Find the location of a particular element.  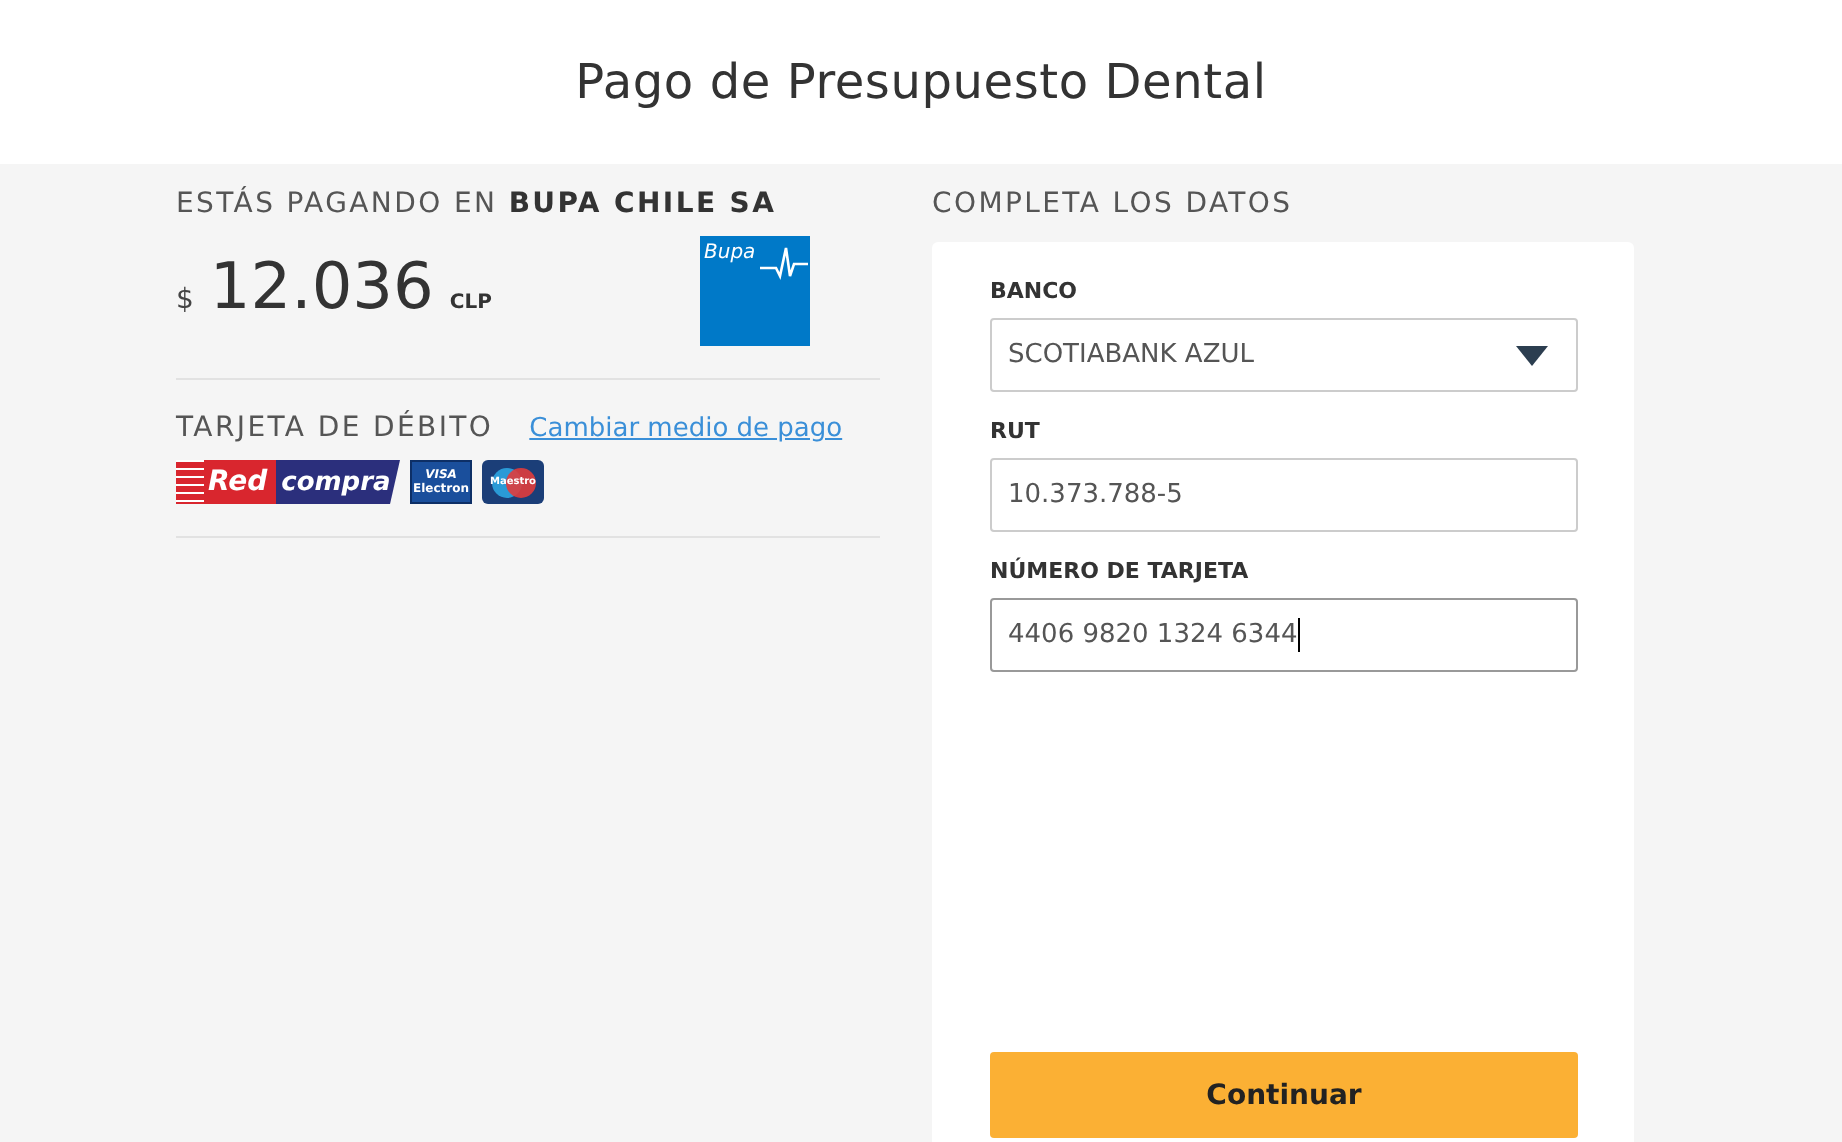

bank-select: SCOTIABANK AZUL is located at coordinates (1284, 355).